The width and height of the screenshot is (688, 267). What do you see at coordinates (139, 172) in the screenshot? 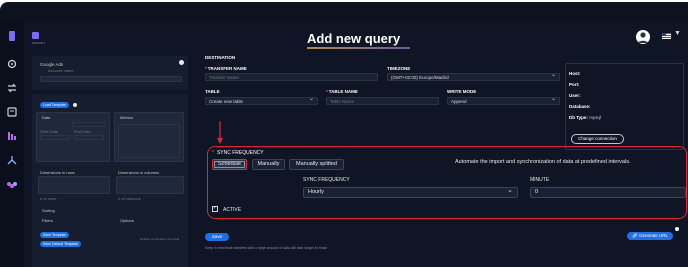
I see `dimensions-columns-label: Dimensions in columns` at bounding box center [139, 172].